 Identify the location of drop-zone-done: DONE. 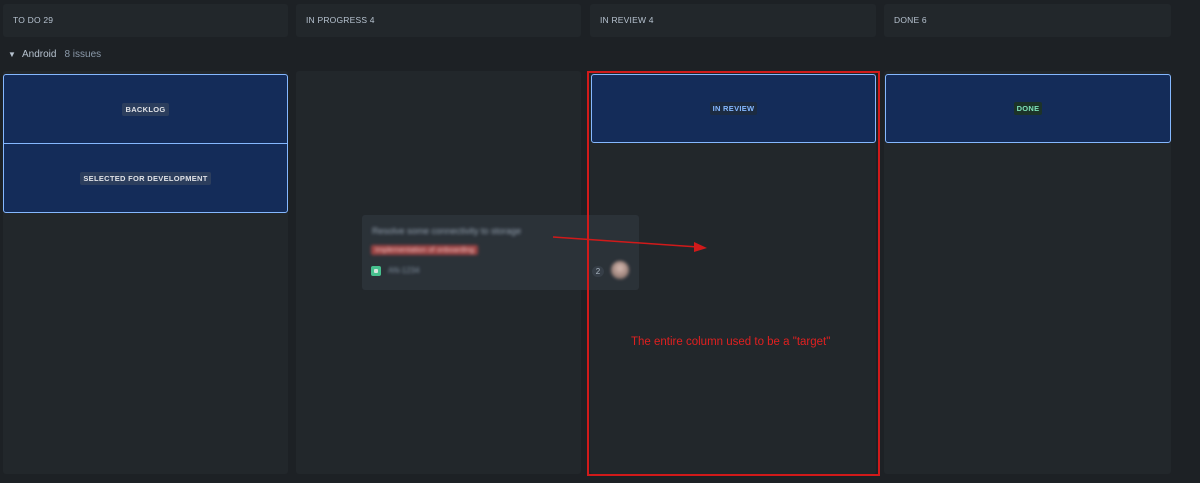
(1028, 108).